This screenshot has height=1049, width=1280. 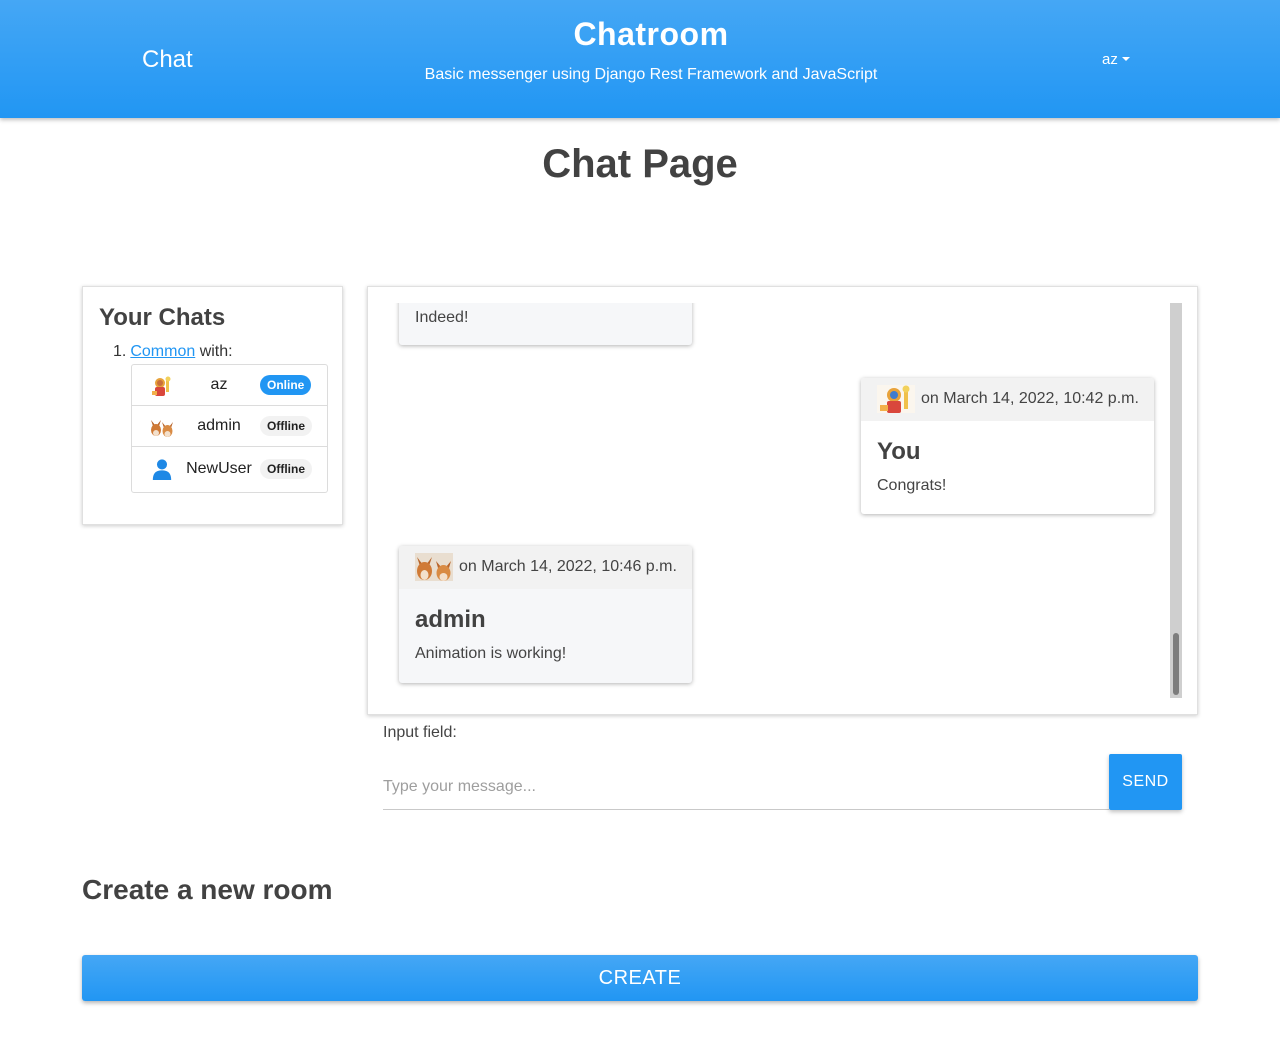 I want to click on with-text: with:, so click(x=214, y=351).